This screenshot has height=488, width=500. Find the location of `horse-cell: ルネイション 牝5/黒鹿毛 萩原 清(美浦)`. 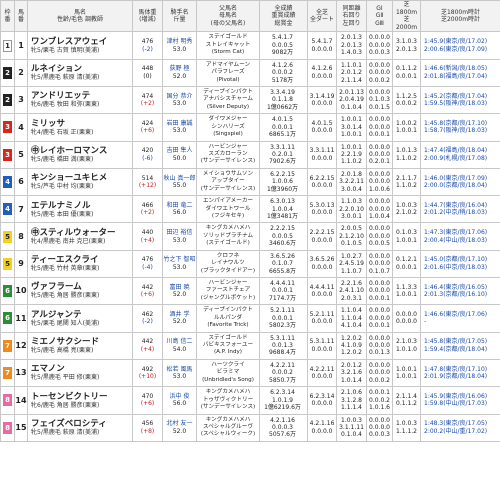

horse-cell: ルネイション 牝5/黒鹿毛 萩原 清(美浦) is located at coordinates (80, 72).